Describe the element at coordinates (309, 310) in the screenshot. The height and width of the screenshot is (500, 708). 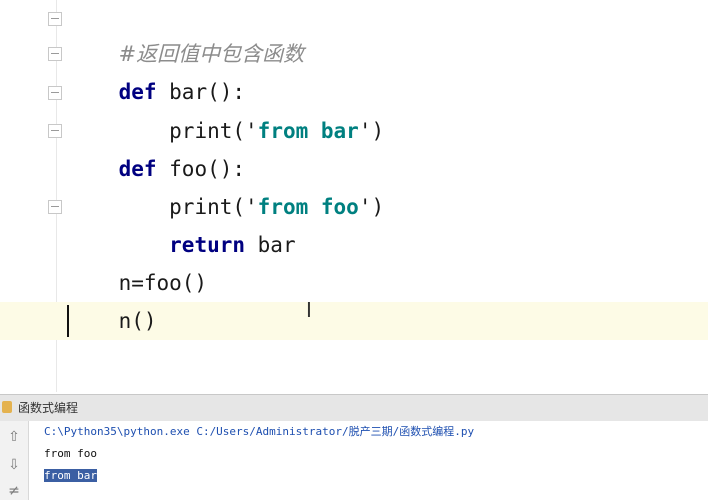
I see `ibeam-cursor-icon: I` at that location.